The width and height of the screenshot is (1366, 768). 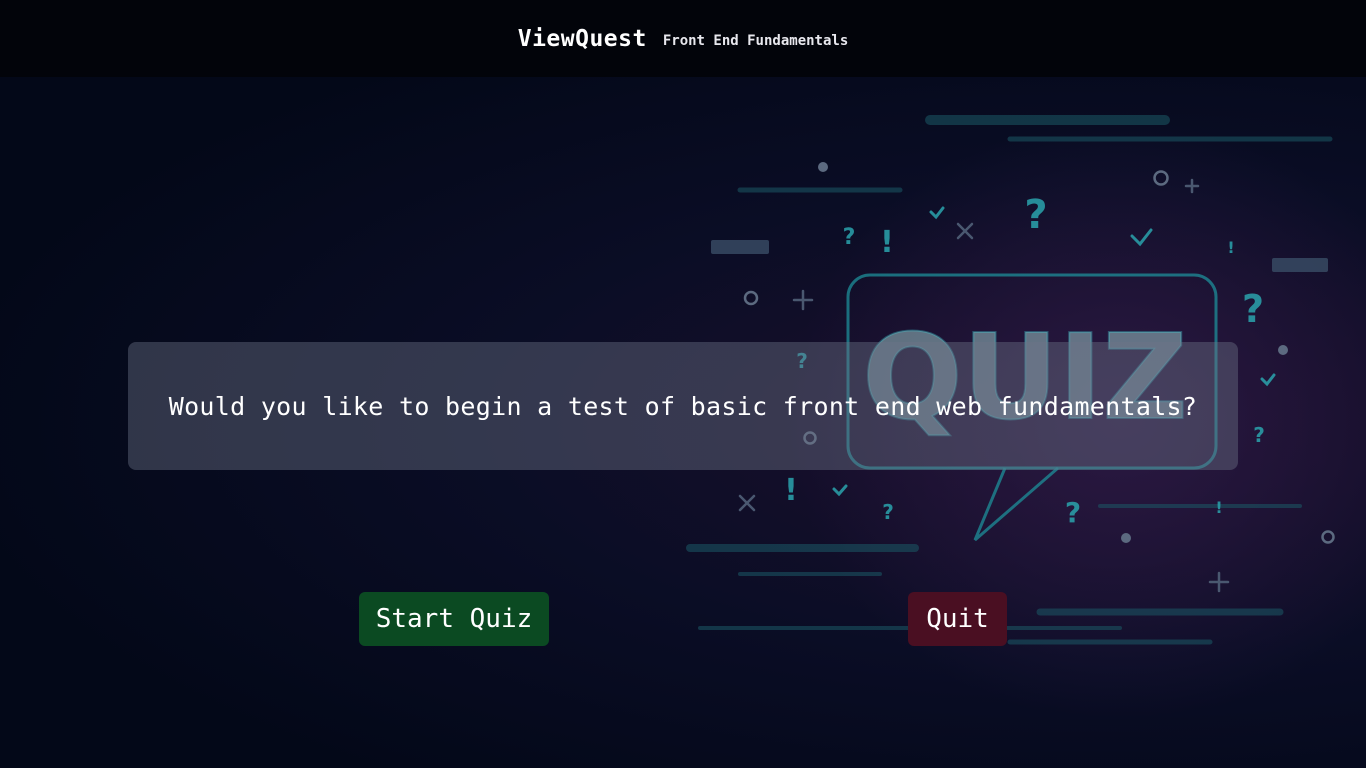 What do you see at coordinates (755, 40) in the screenshot?
I see `app-subtitle: Front End Fundamentals` at bounding box center [755, 40].